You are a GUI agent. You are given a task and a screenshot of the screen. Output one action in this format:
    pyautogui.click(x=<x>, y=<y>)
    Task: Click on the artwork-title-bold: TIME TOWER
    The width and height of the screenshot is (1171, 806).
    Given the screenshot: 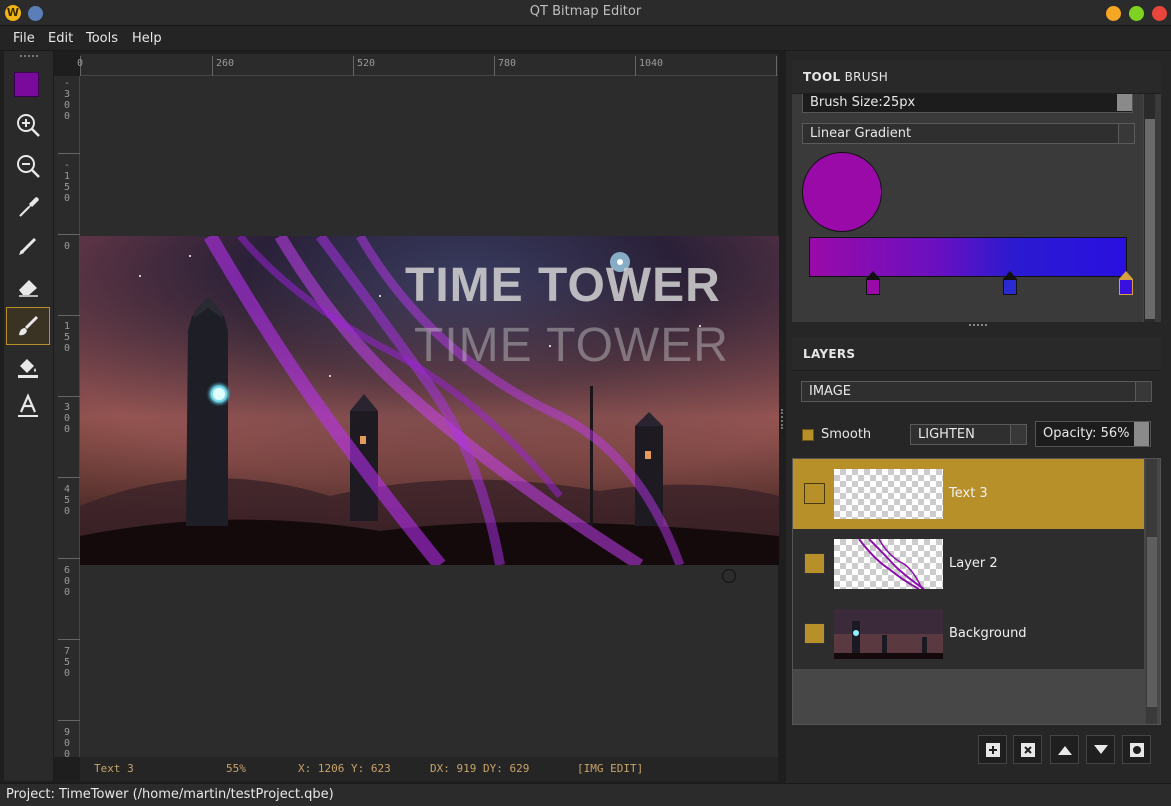 What is the action you would take?
    pyautogui.click(x=563, y=285)
    